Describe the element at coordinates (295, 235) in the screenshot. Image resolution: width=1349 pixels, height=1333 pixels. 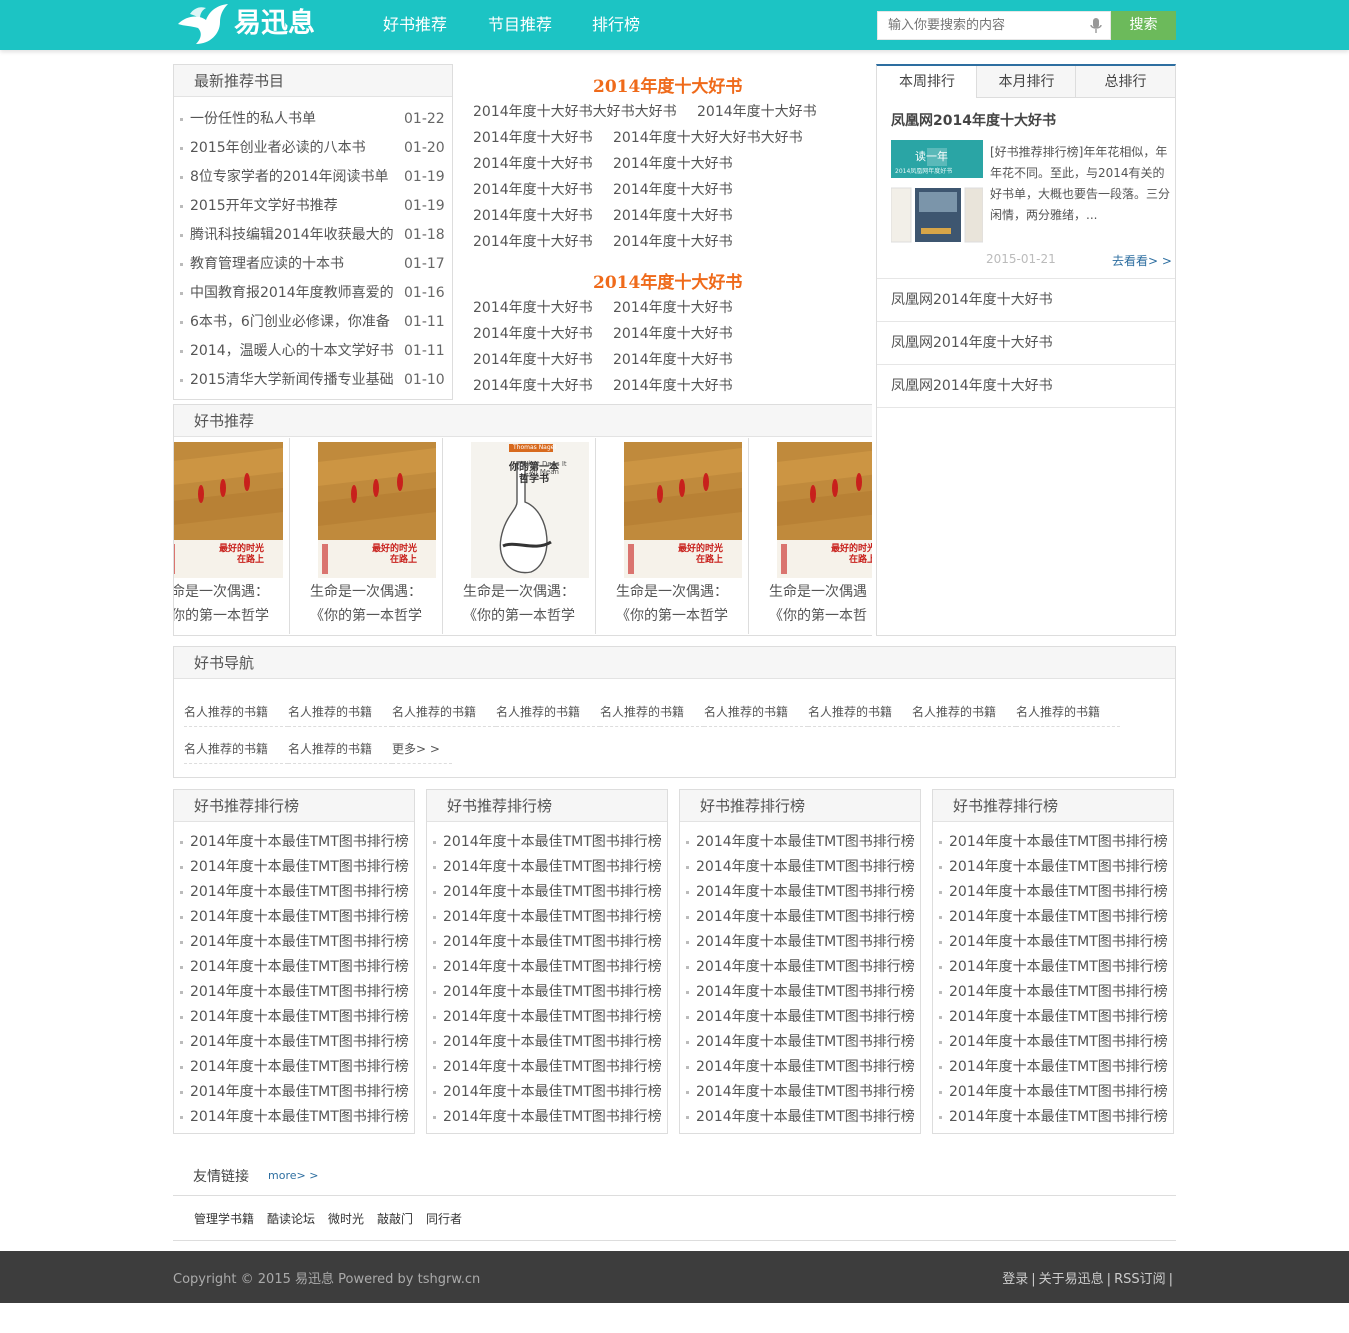
I see `list-item-title: 腾讯科技编辑2014年收获最大的` at that location.